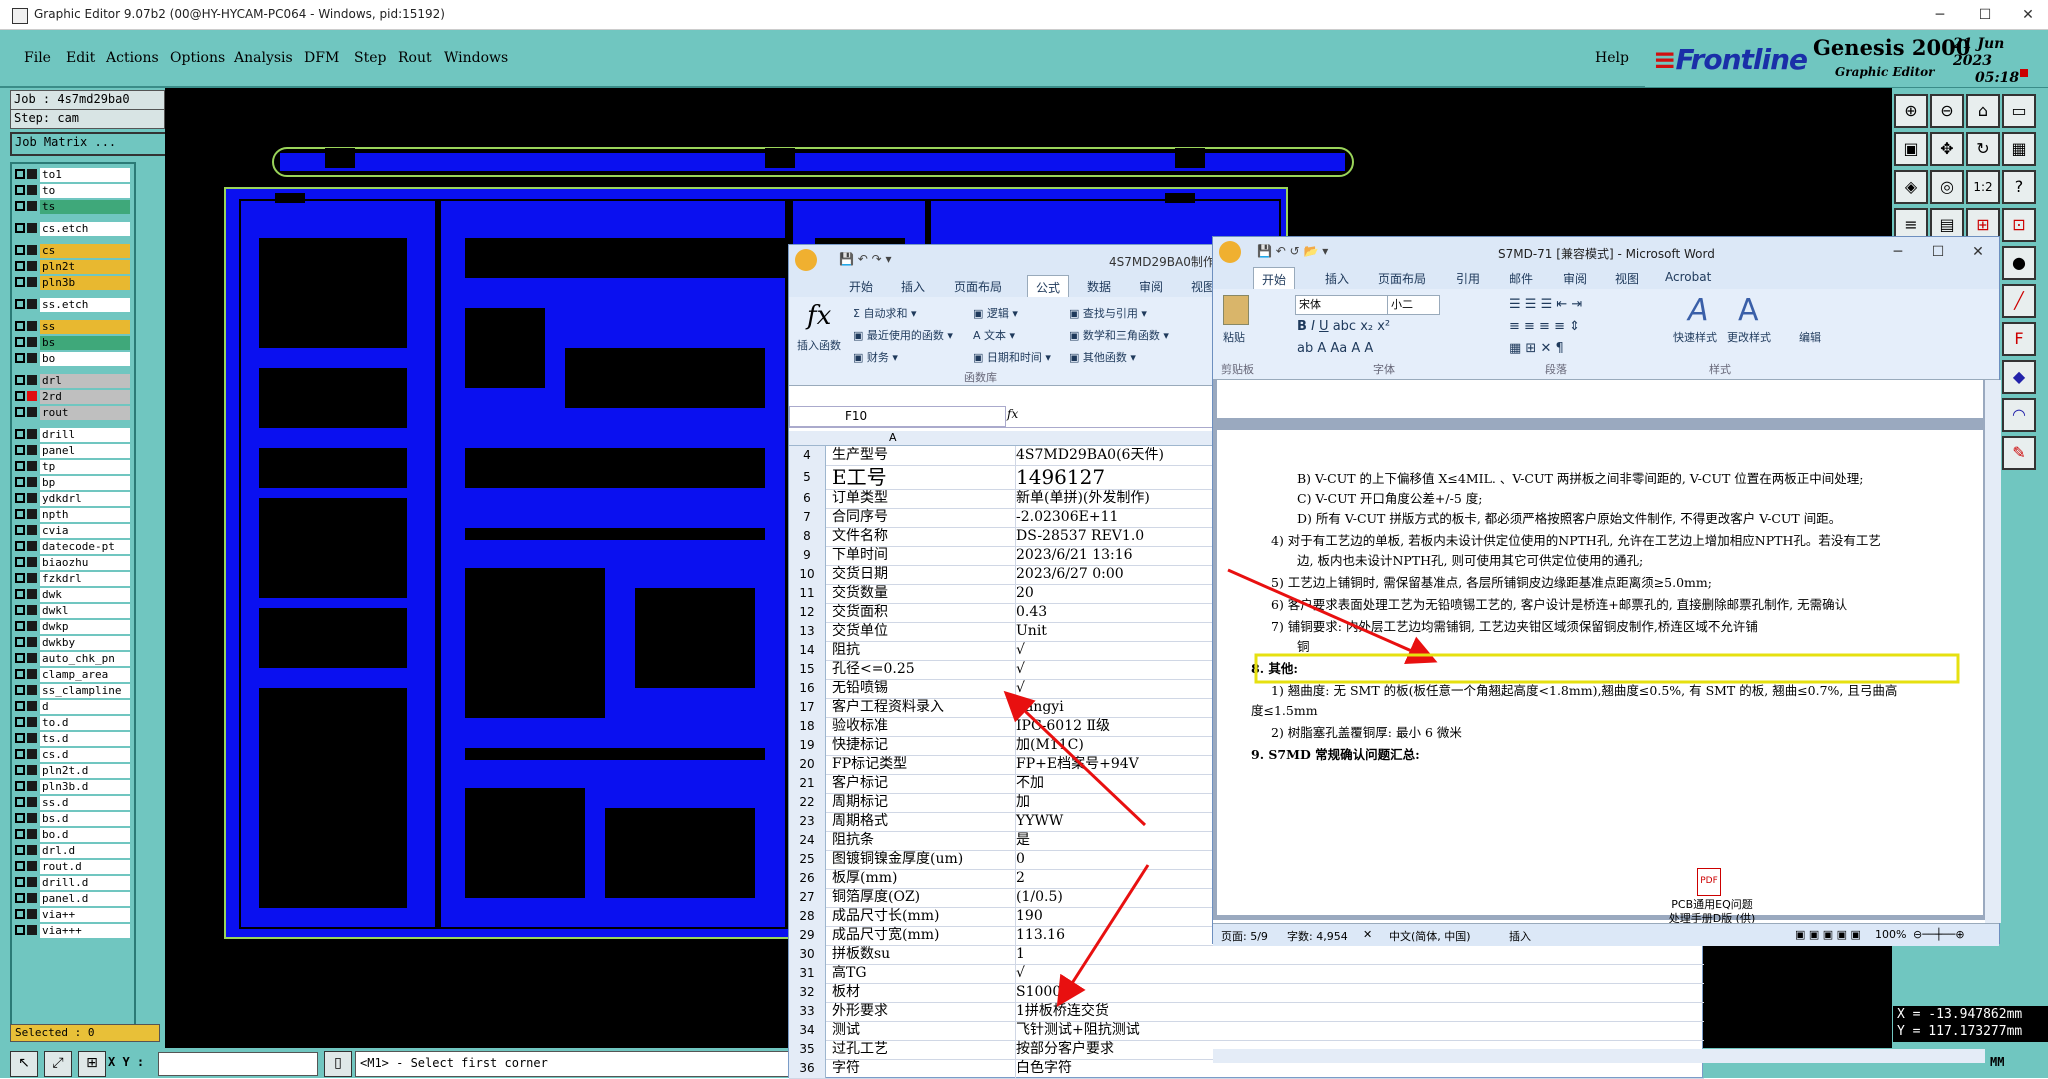 Image resolution: width=2048 pixels, height=1079 pixels. Describe the element at coordinates (85, 451) in the screenshot. I see `layer-name: panel` at that location.